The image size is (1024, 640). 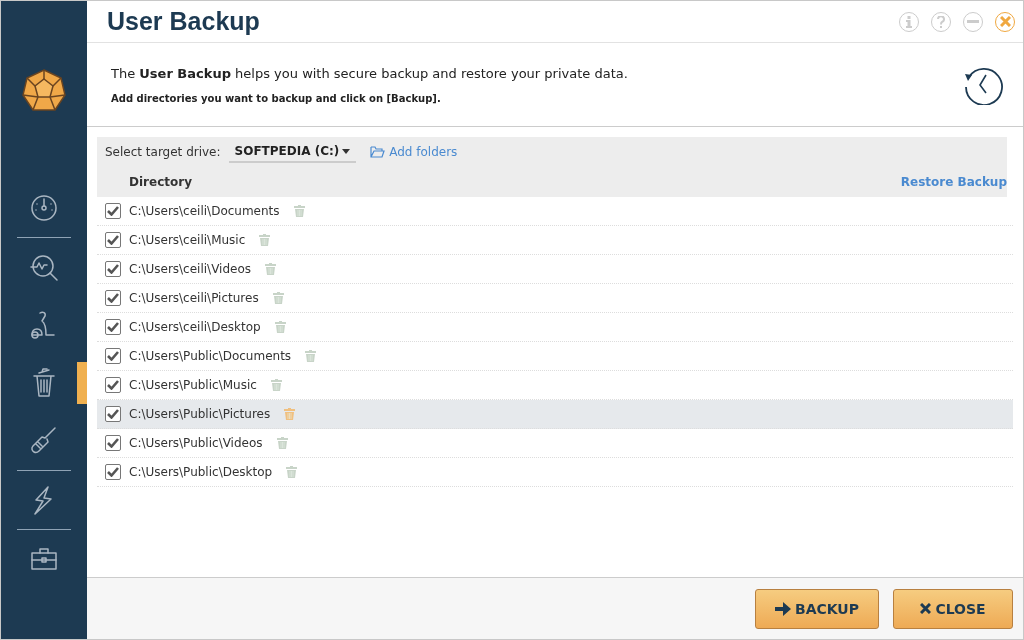 I want to click on drive-dropdown: SOFTPEDIA (C:), so click(x=292, y=152).